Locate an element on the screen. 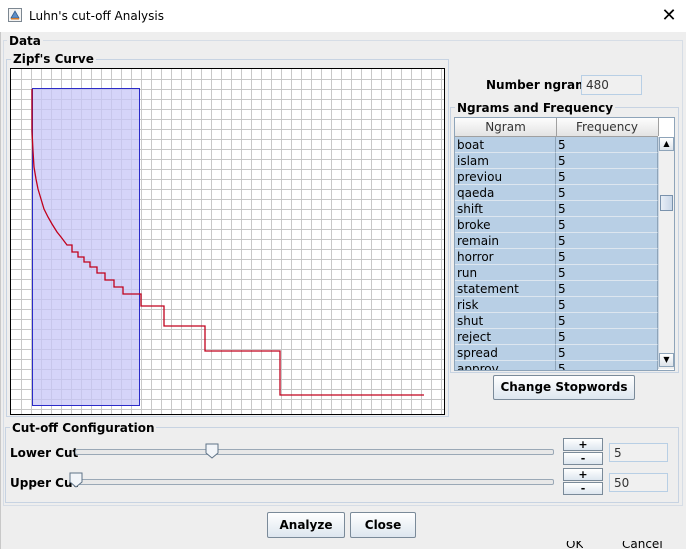  lower-cut-track is located at coordinates (314, 452).